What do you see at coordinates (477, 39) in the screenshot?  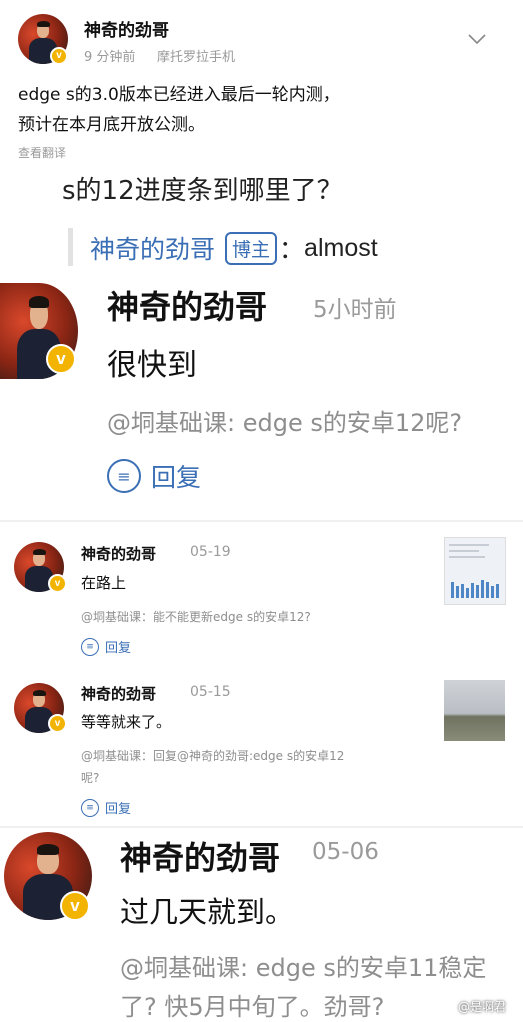 I see `chevron-down-icon` at bounding box center [477, 39].